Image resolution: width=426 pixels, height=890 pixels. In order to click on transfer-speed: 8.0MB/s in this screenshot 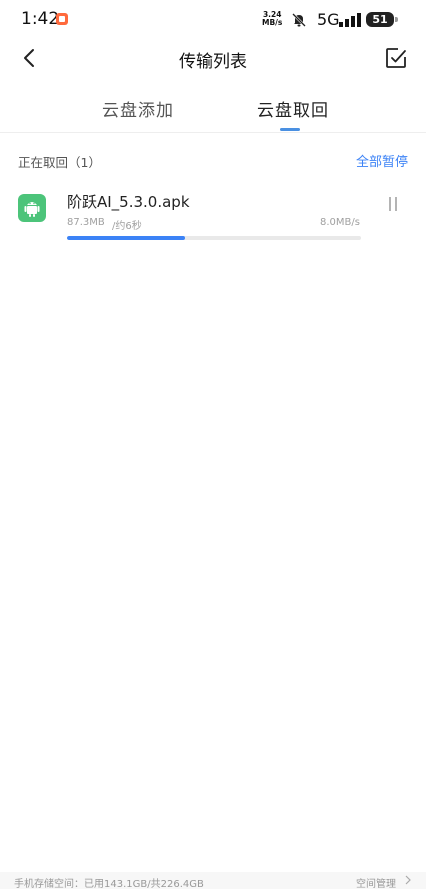, I will do `click(340, 222)`.